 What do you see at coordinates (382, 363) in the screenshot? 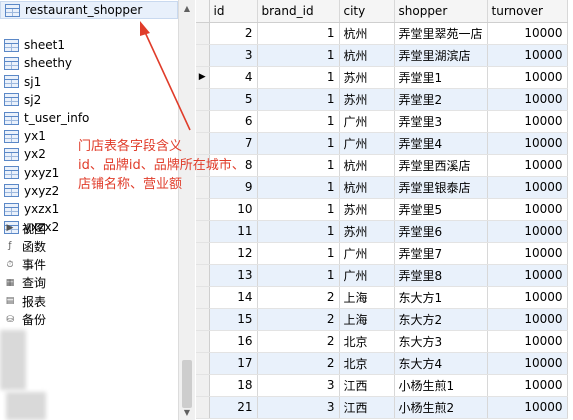
I see `table-row: 17 2 北京 东大方4 10000` at bounding box center [382, 363].